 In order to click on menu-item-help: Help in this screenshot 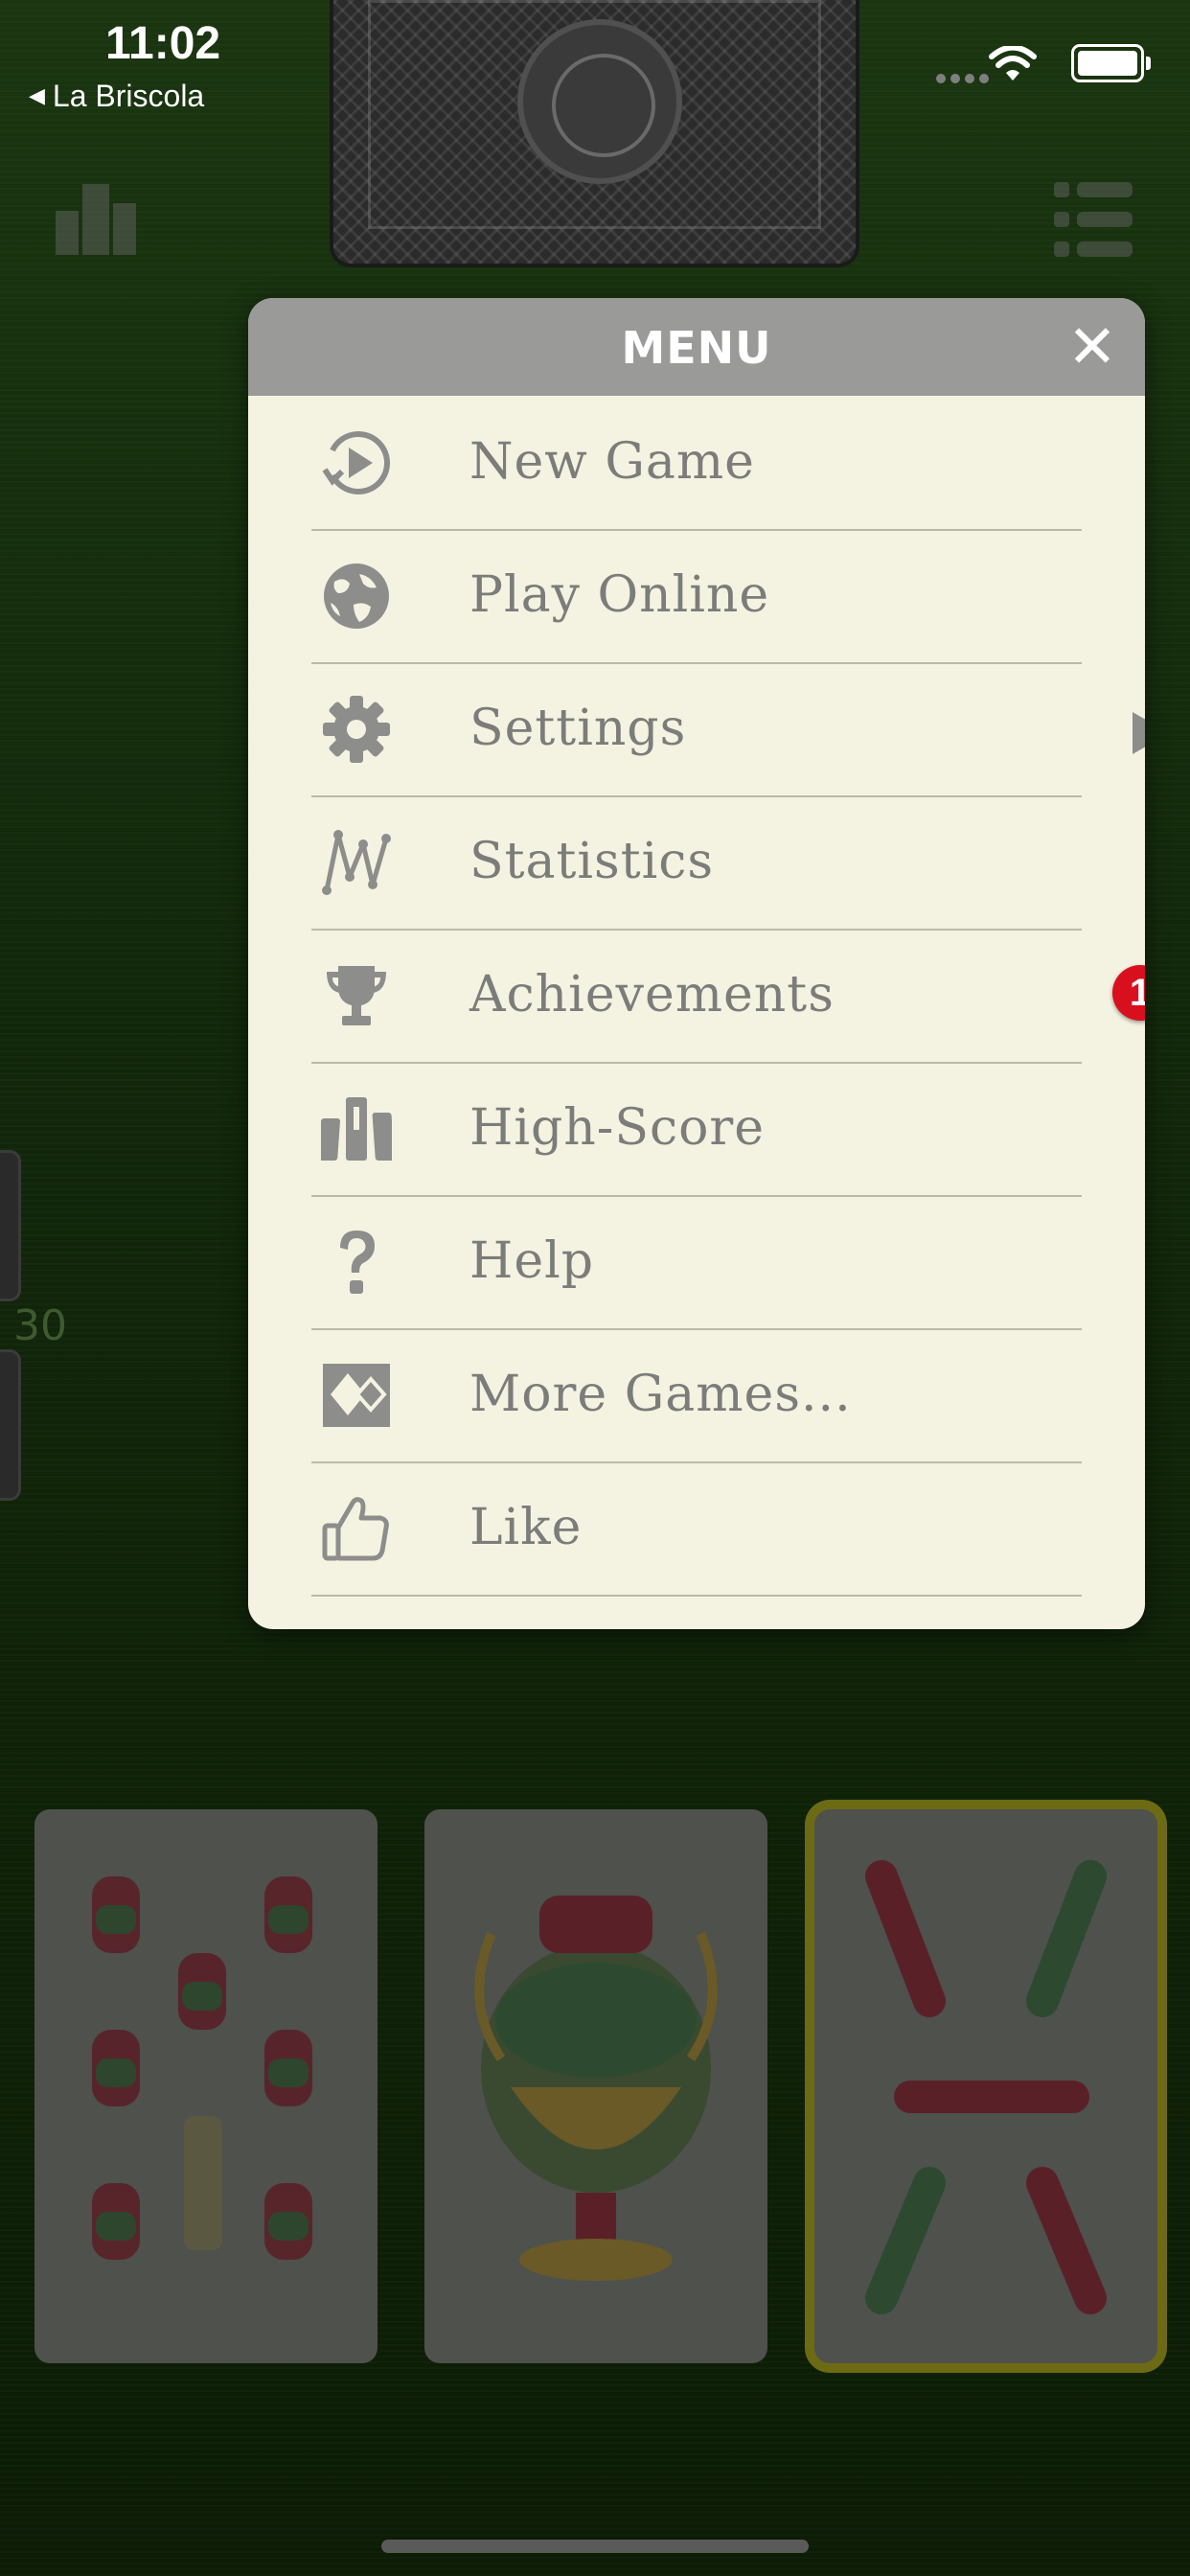, I will do `click(697, 1262)`.